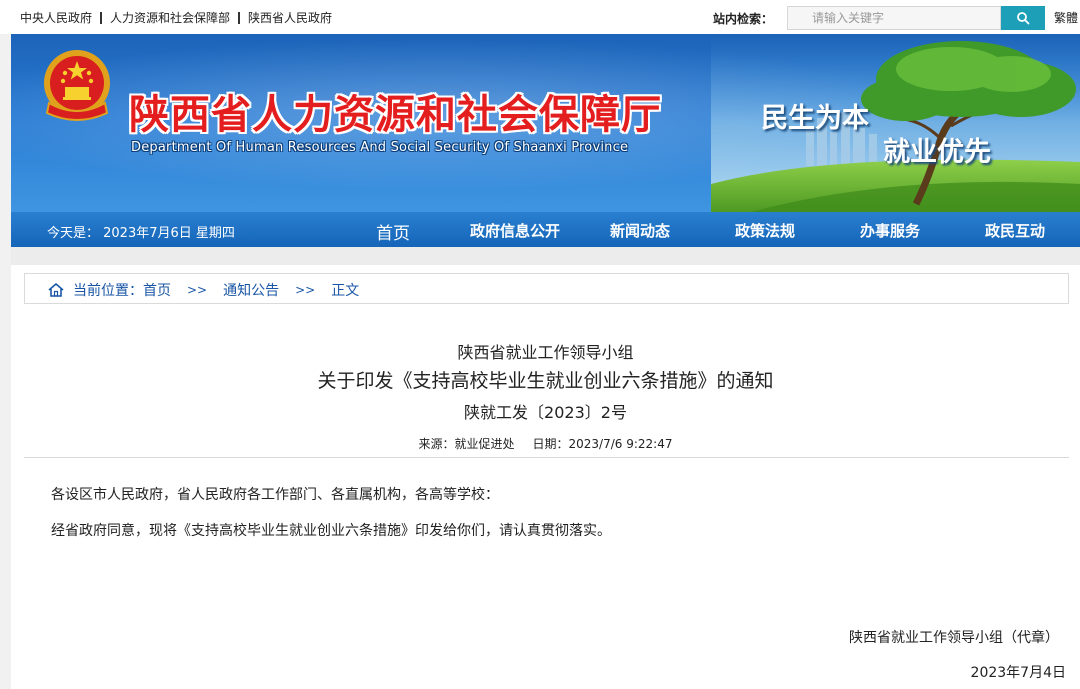 This screenshot has height=689, width=1080. I want to click on top-bar: 中央人民政府 人力资源和社会保障部 陕西省人民政府 站内检索： 繁體, so click(540, 17).